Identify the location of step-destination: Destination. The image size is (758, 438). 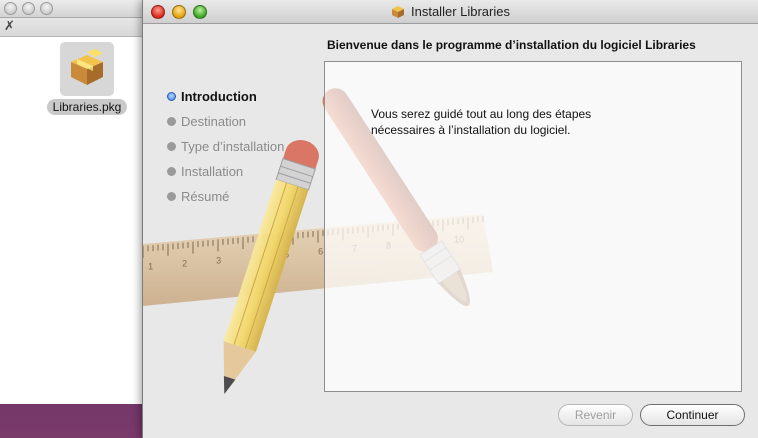
(225, 121).